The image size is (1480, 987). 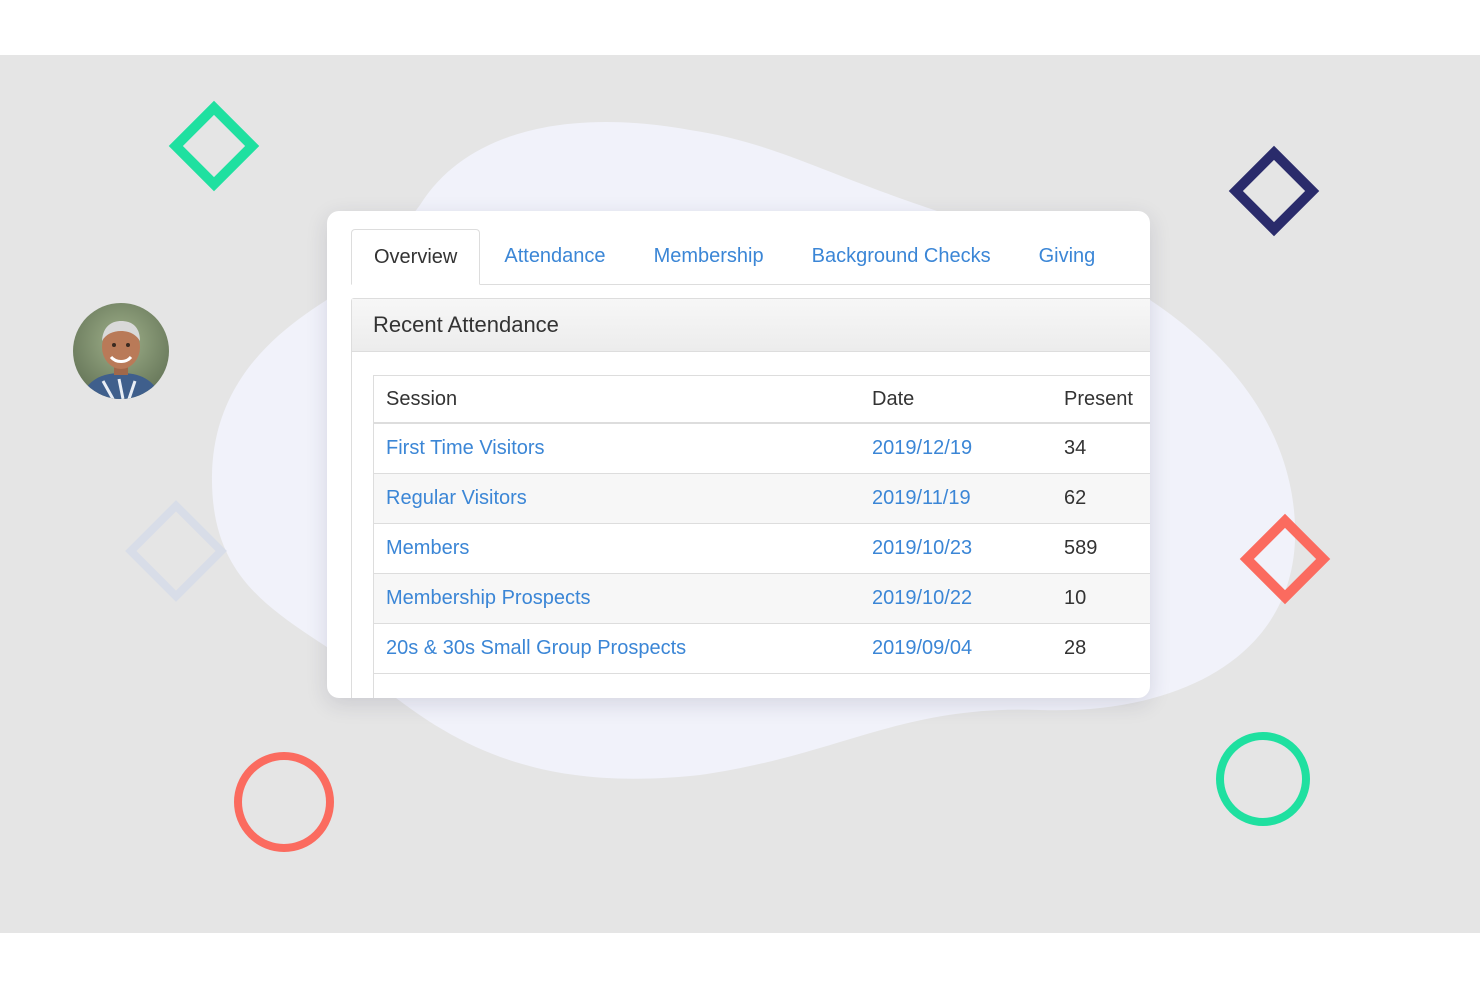 What do you see at coordinates (922, 598) in the screenshot?
I see `date-link: 2019/10/22` at bounding box center [922, 598].